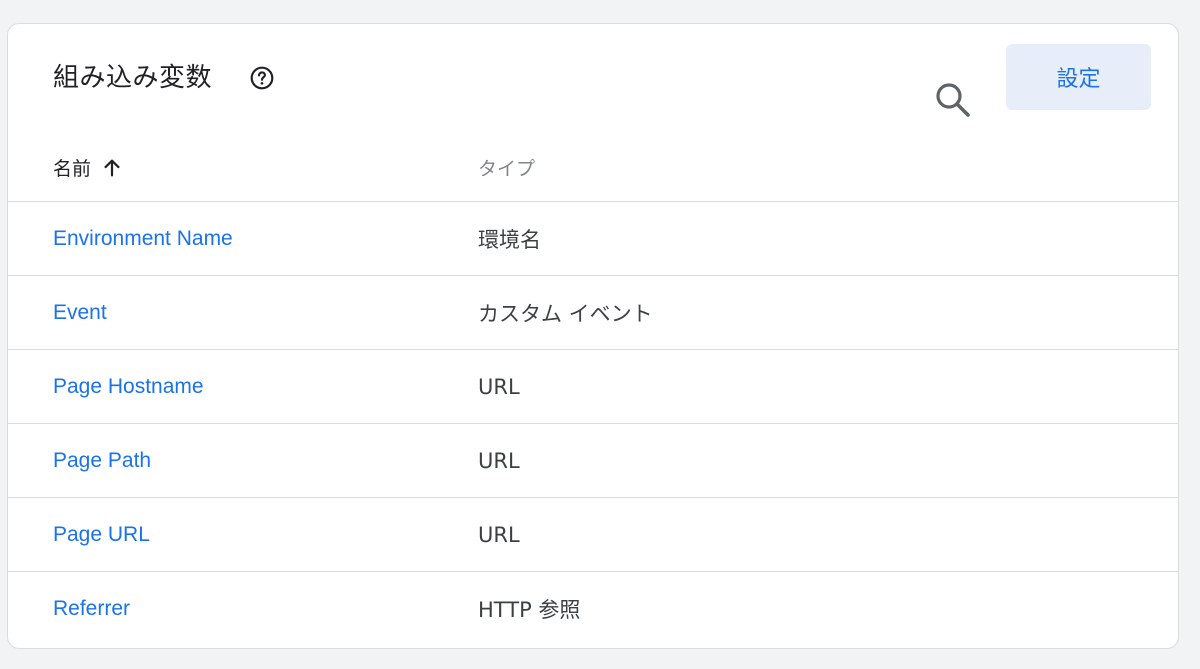  Describe the element at coordinates (593, 387) in the screenshot. I see `table-row: Page Hostname URL` at that location.